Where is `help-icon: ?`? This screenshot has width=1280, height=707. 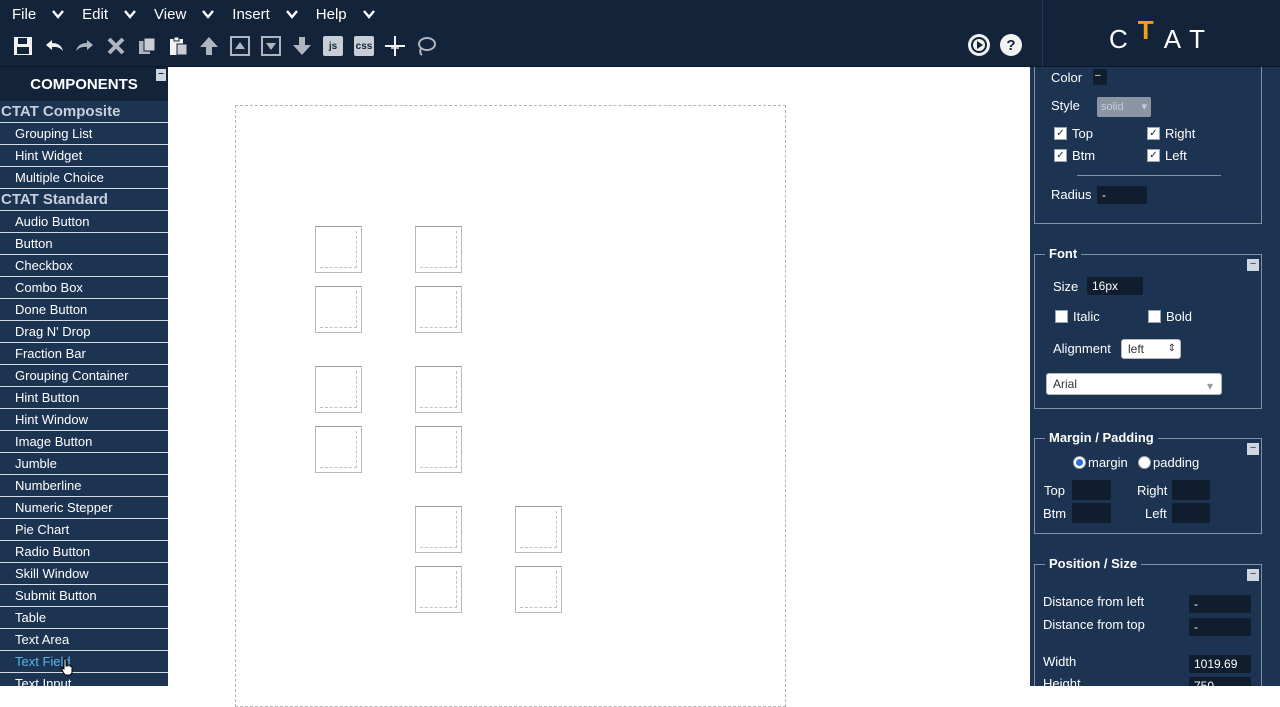
help-icon: ? is located at coordinates (1011, 45).